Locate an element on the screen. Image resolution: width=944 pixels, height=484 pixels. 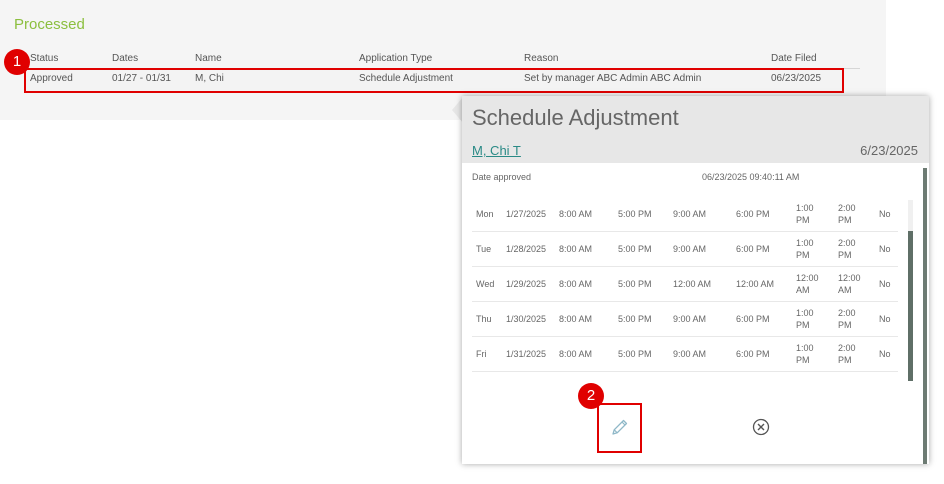
break-start: 12:00 AM is located at coordinates (807, 284).